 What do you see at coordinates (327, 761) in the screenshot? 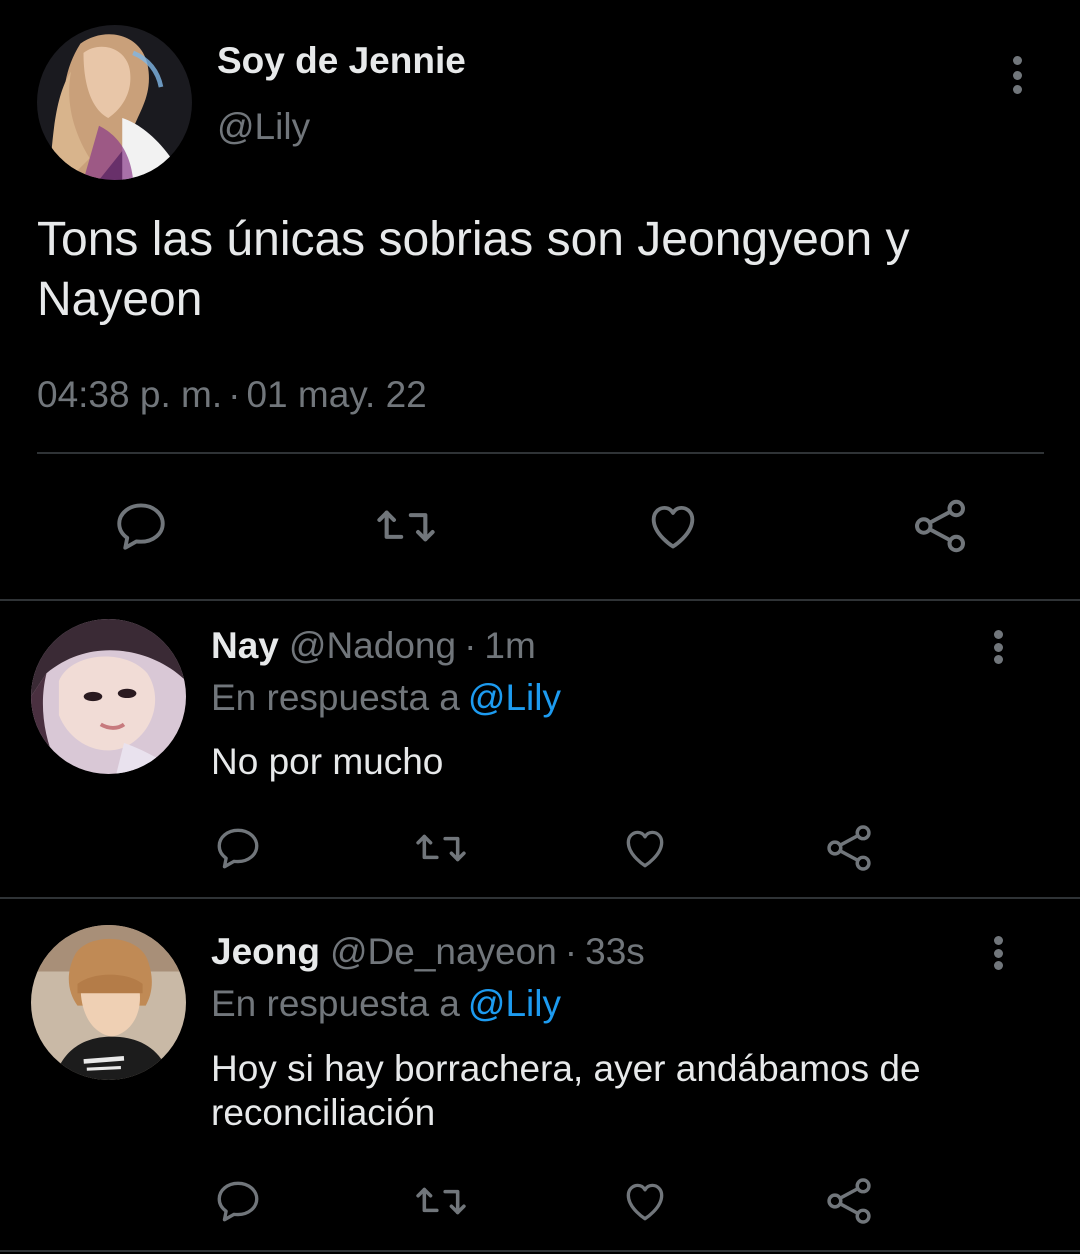
I see `reply-text: No por mucho` at bounding box center [327, 761].